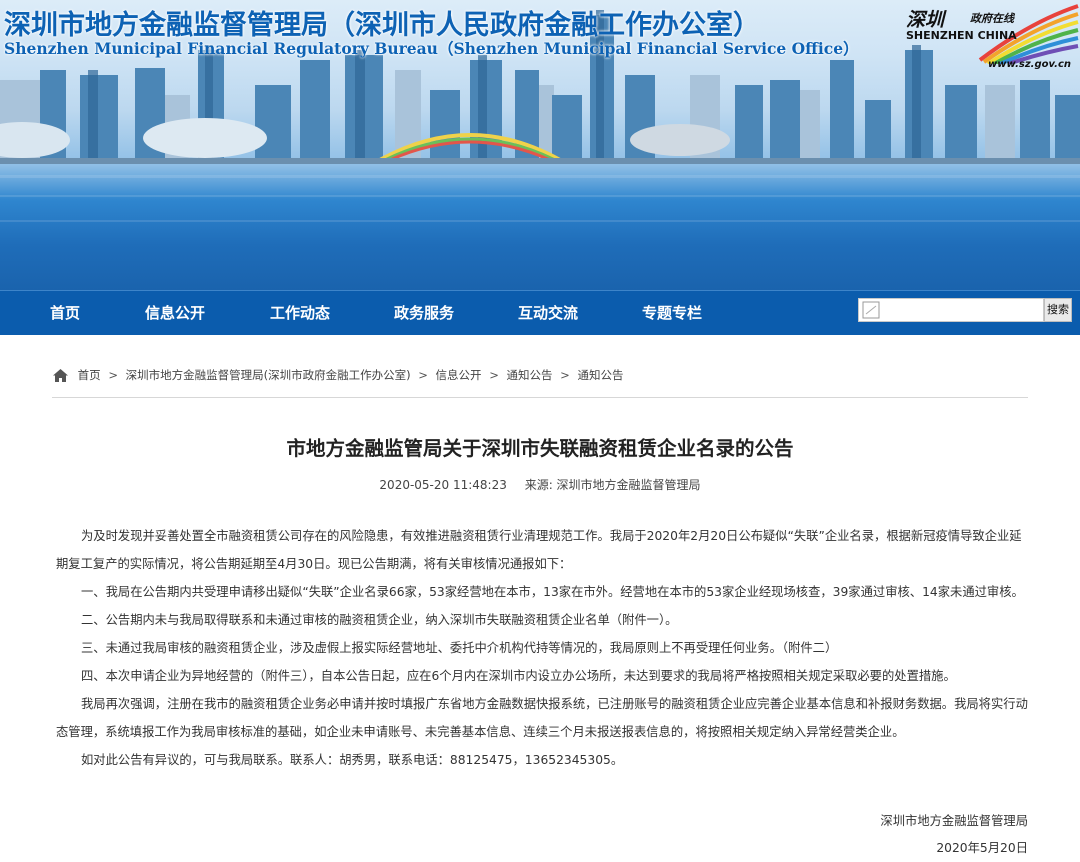 The width and height of the screenshot is (1080, 862). I want to click on nav-item-info-disclosure: 信息公开, so click(175, 313).